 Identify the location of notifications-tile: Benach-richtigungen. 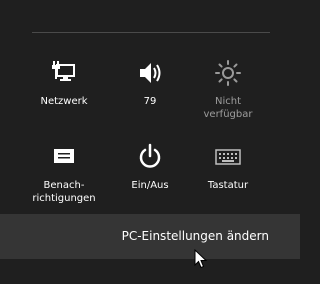
(64, 173).